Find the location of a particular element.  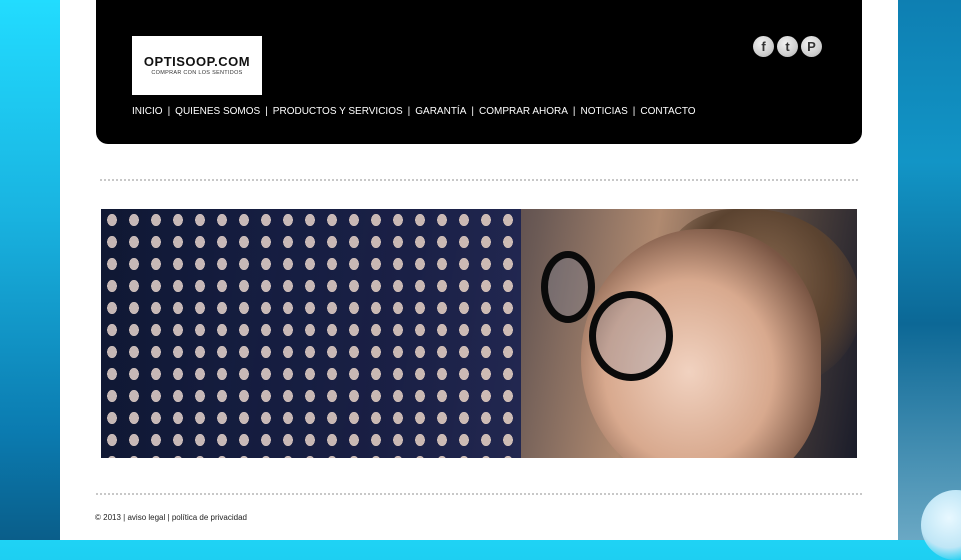

glasses-right-lens is located at coordinates (631, 336).